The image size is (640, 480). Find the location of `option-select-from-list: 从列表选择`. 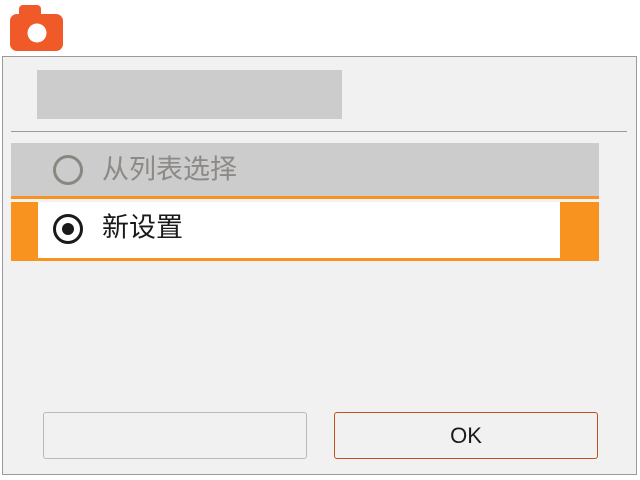

option-select-from-list: 从列表选择 is located at coordinates (305, 171).